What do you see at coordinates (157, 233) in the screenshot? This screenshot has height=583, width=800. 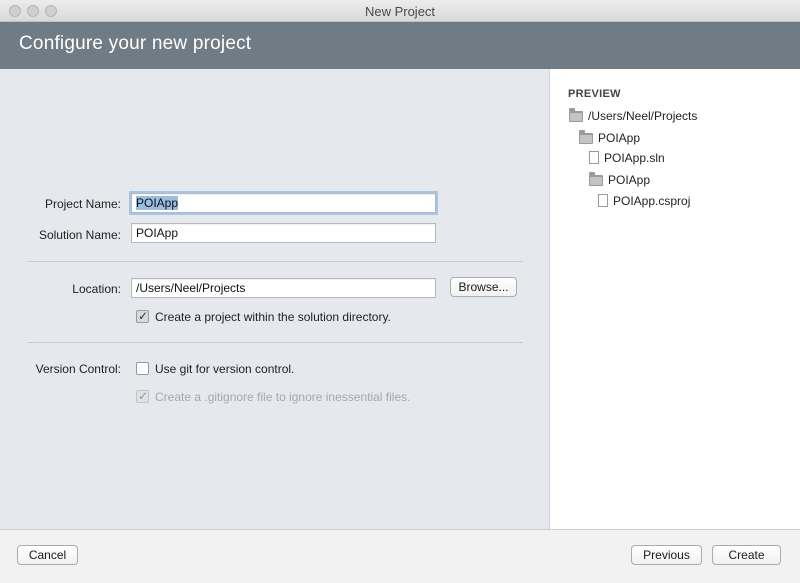 I see `solution-name-value: POIApp` at bounding box center [157, 233].